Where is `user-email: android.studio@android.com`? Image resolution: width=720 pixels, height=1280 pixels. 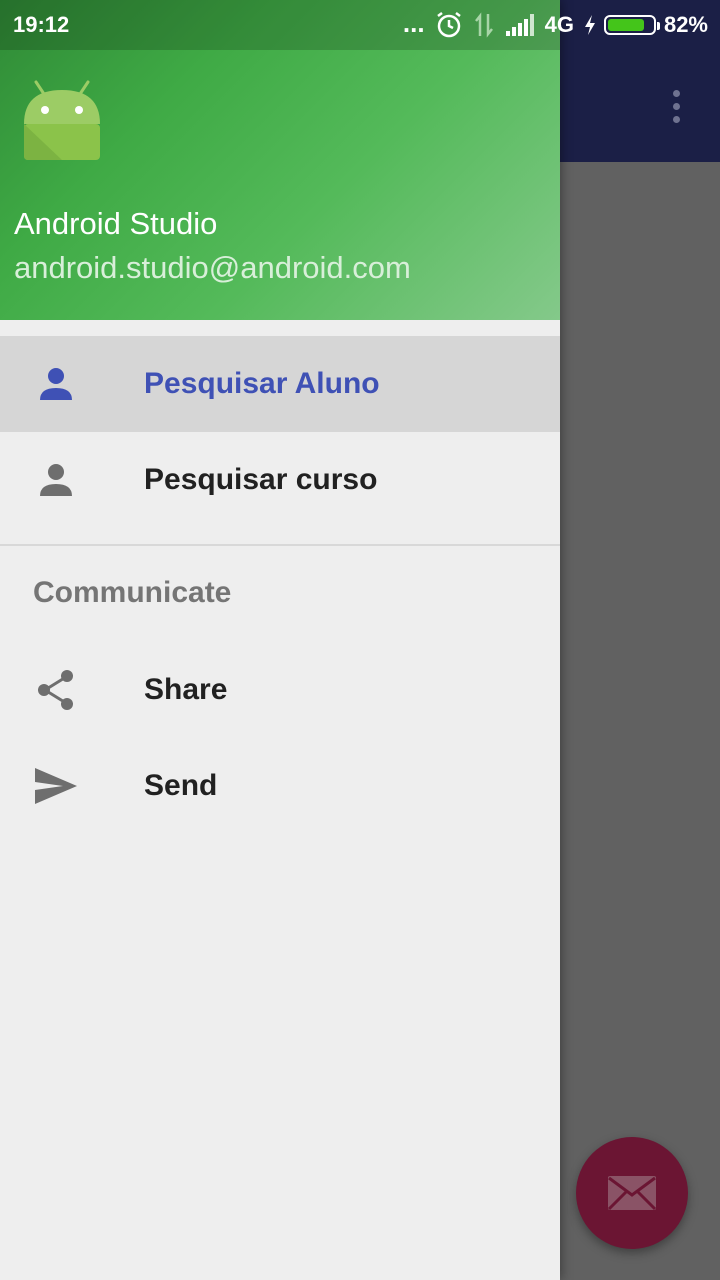 user-email: android.studio@android.com is located at coordinates (212, 267).